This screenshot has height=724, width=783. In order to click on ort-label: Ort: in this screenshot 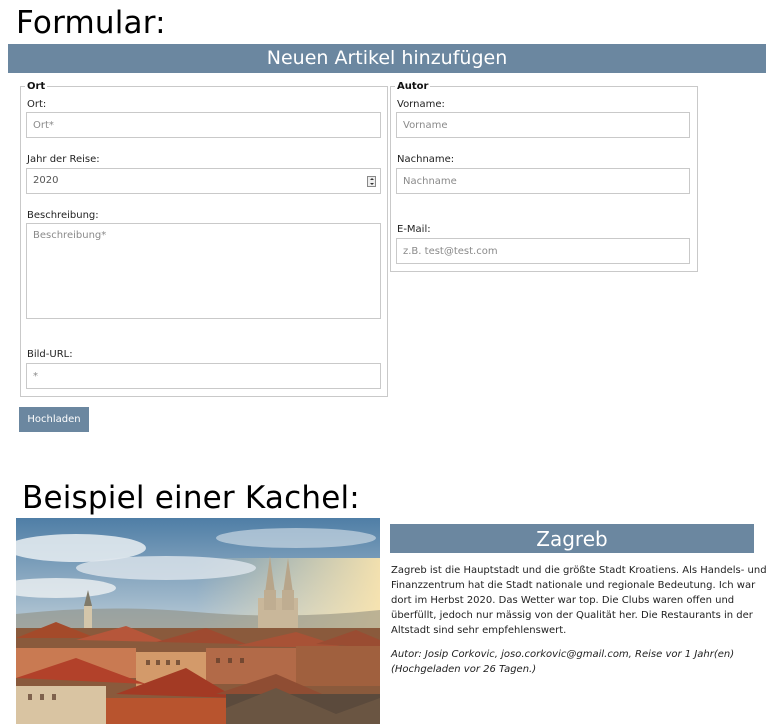, I will do `click(37, 104)`.